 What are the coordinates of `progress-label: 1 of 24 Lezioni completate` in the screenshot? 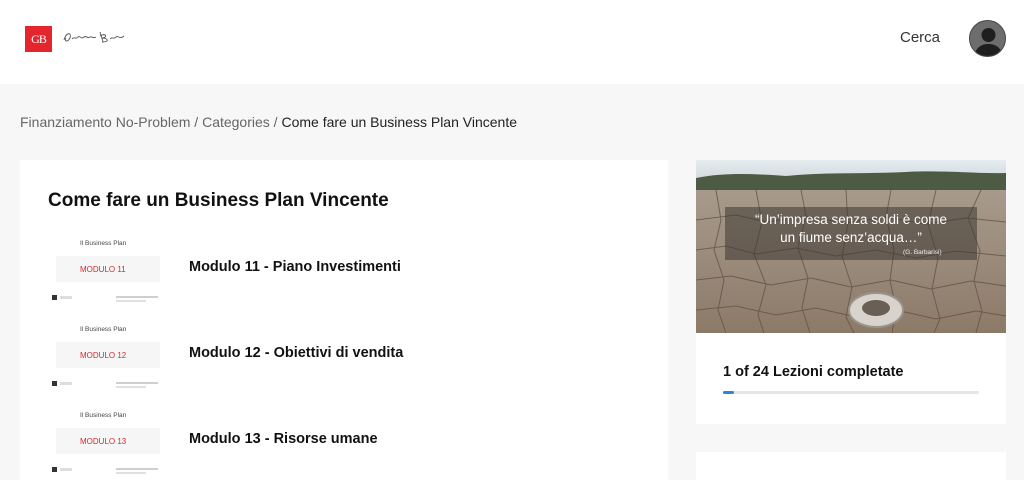 It's located at (813, 372).